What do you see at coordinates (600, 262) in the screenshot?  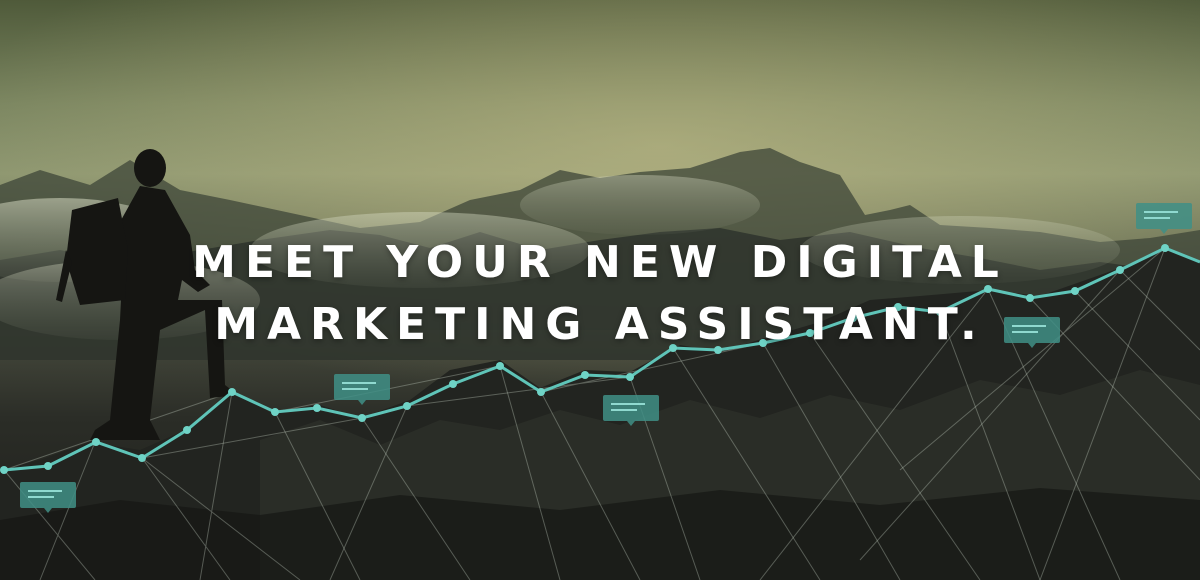 I see `headline-line-1: MEET YOUR NEW DIGITAL` at bounding box center [600, 262].